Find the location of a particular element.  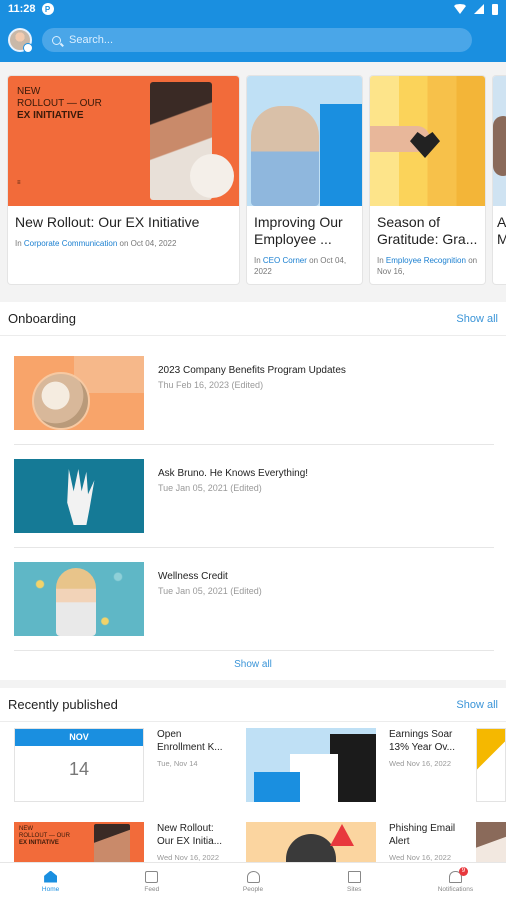

section-header: Recently published Show all is located at coordinates (253, 705).